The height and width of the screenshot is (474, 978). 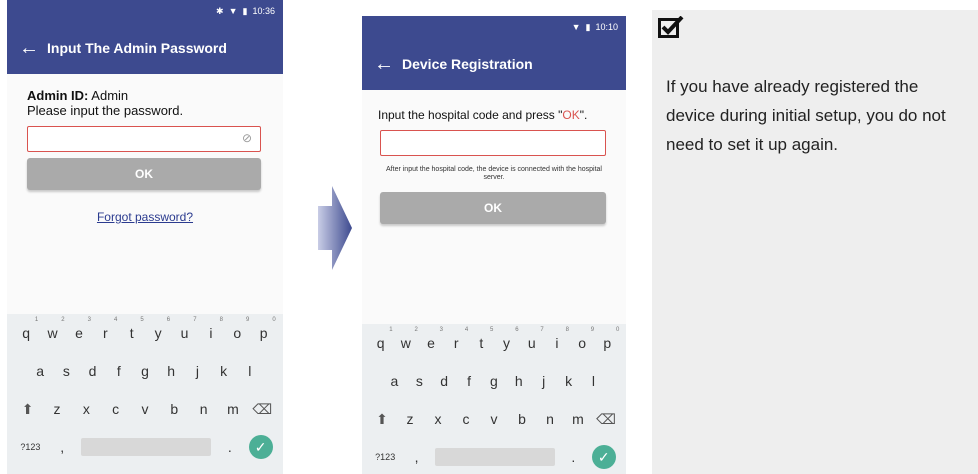 What do you see at coordinates (583, 115) in the screenshot?
I see `instruction-suffix: ".` at bounding box center [583, 115].